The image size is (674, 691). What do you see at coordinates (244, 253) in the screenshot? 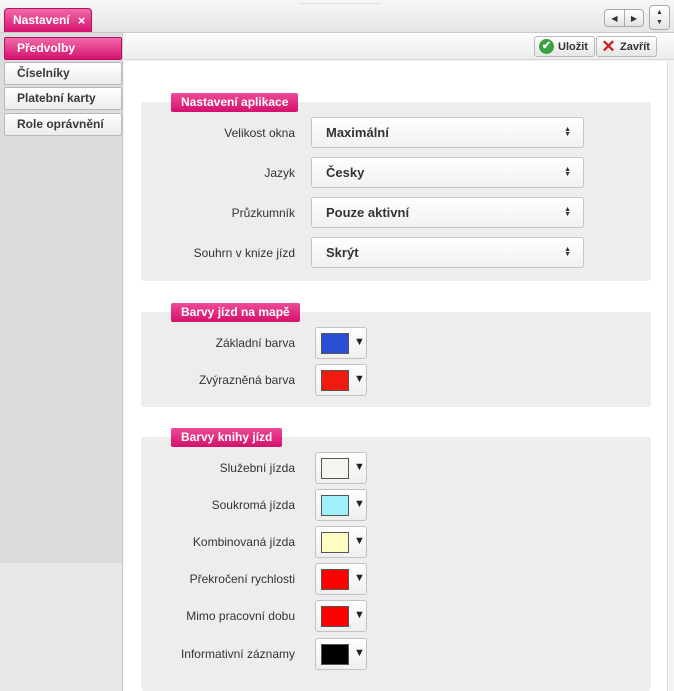
I see `field-label-summary: Souhrn v knize jízd` at bounding box center [244, 253].